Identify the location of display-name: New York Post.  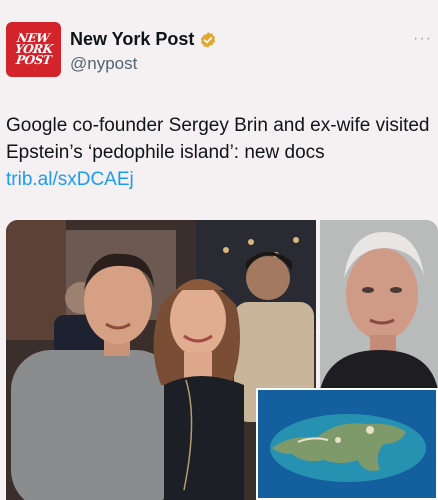
(132, 39).